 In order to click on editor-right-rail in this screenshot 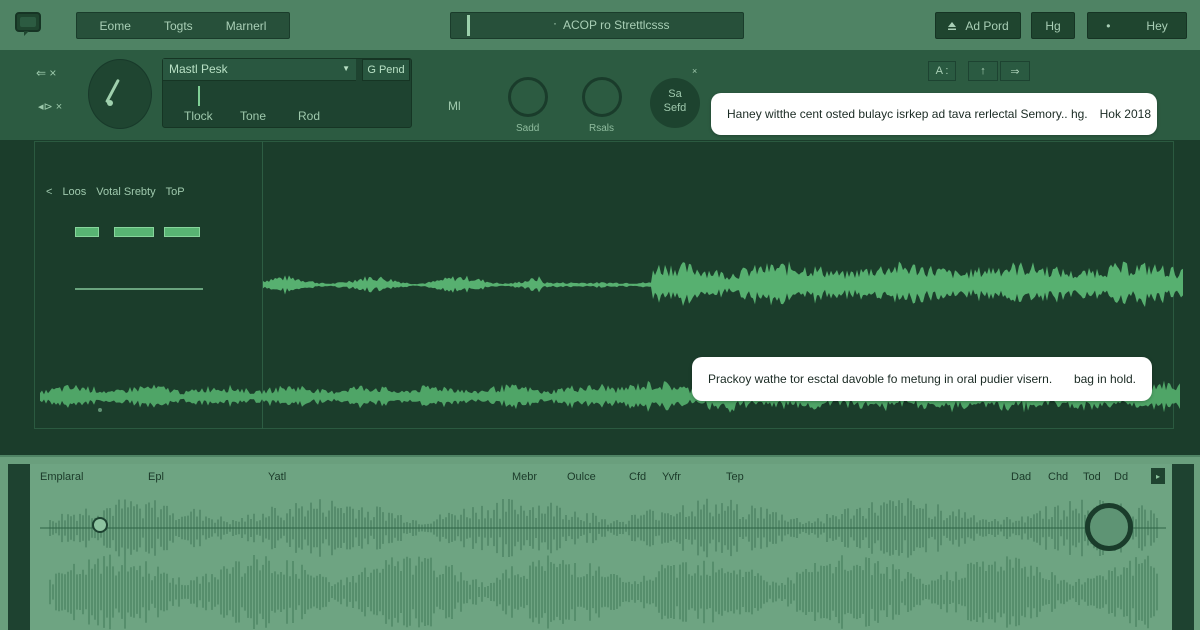, I will do `click(1183, 547)`.